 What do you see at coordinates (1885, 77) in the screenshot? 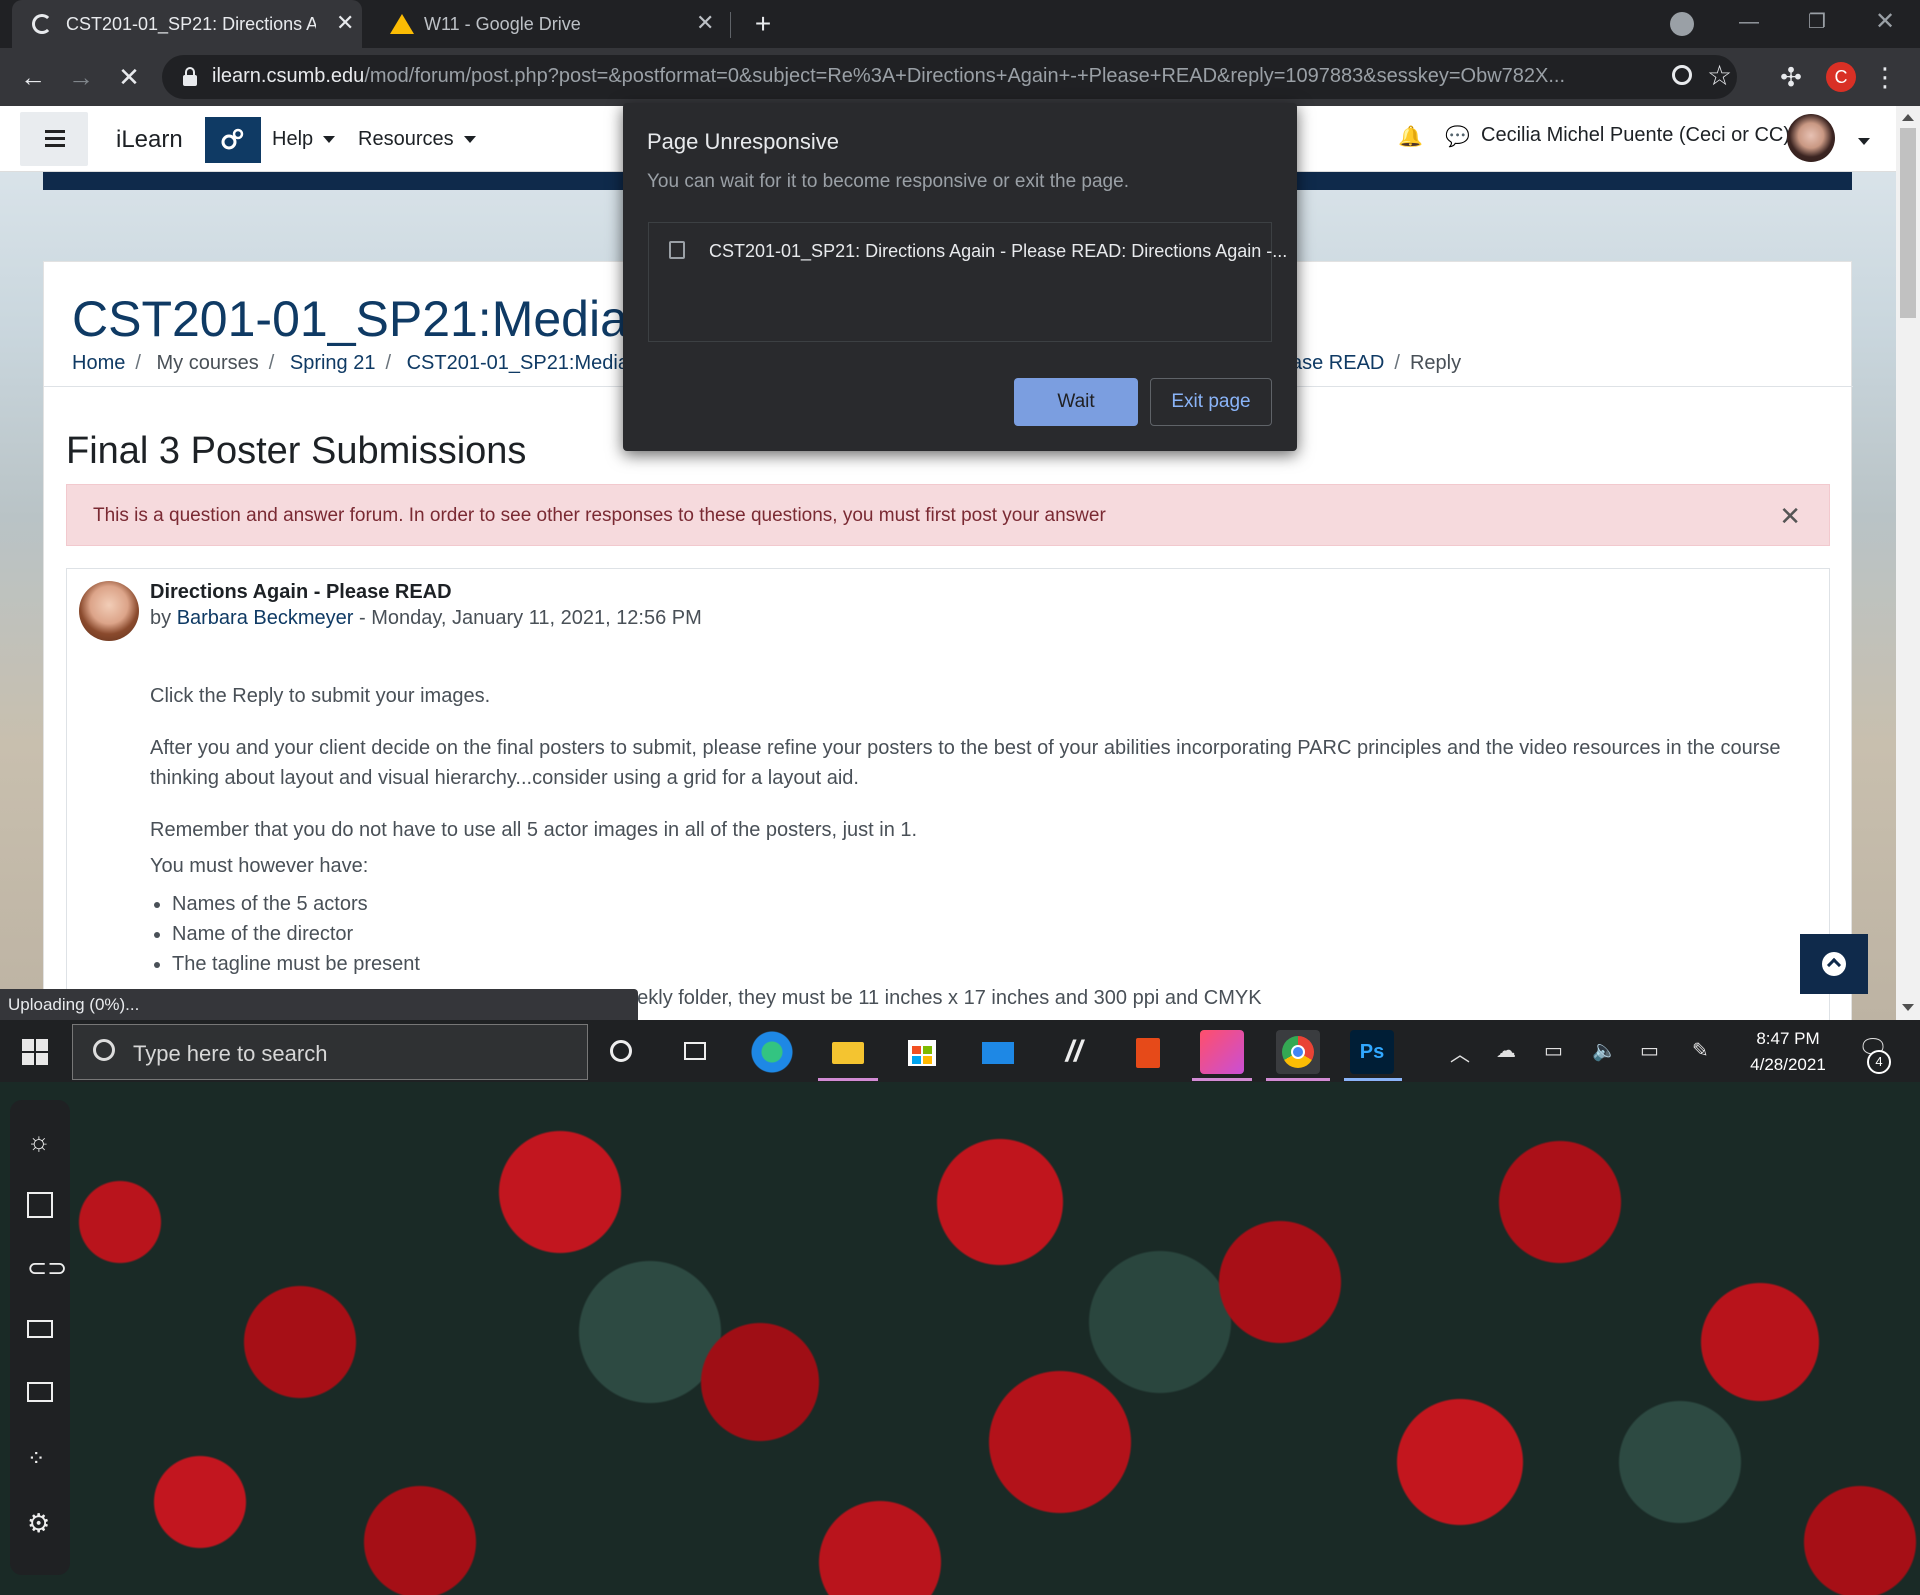
I see `menu-icon: ⋮` at bounding box center [1885, 77].